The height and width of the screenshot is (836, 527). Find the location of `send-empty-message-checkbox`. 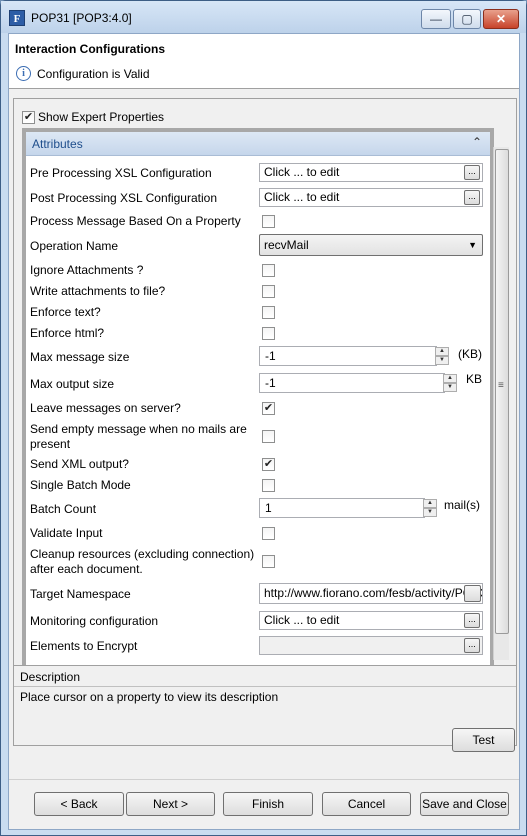

send-empty-message-checkbox is located at coordinates (268, 436).